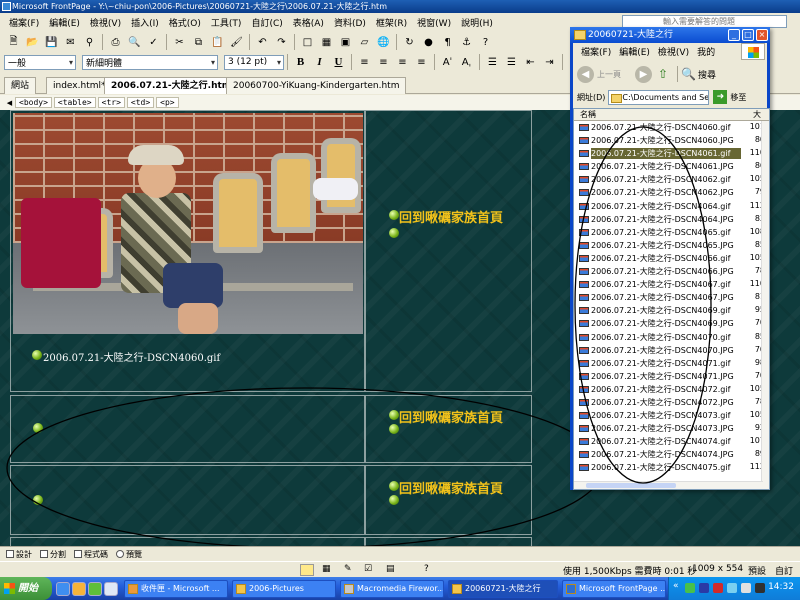 The width and height of the screenshot is (800, 600). Describe the element at coordinates (678, 586) in the screenshot. I see `tray-expand-icon: «` at that location.